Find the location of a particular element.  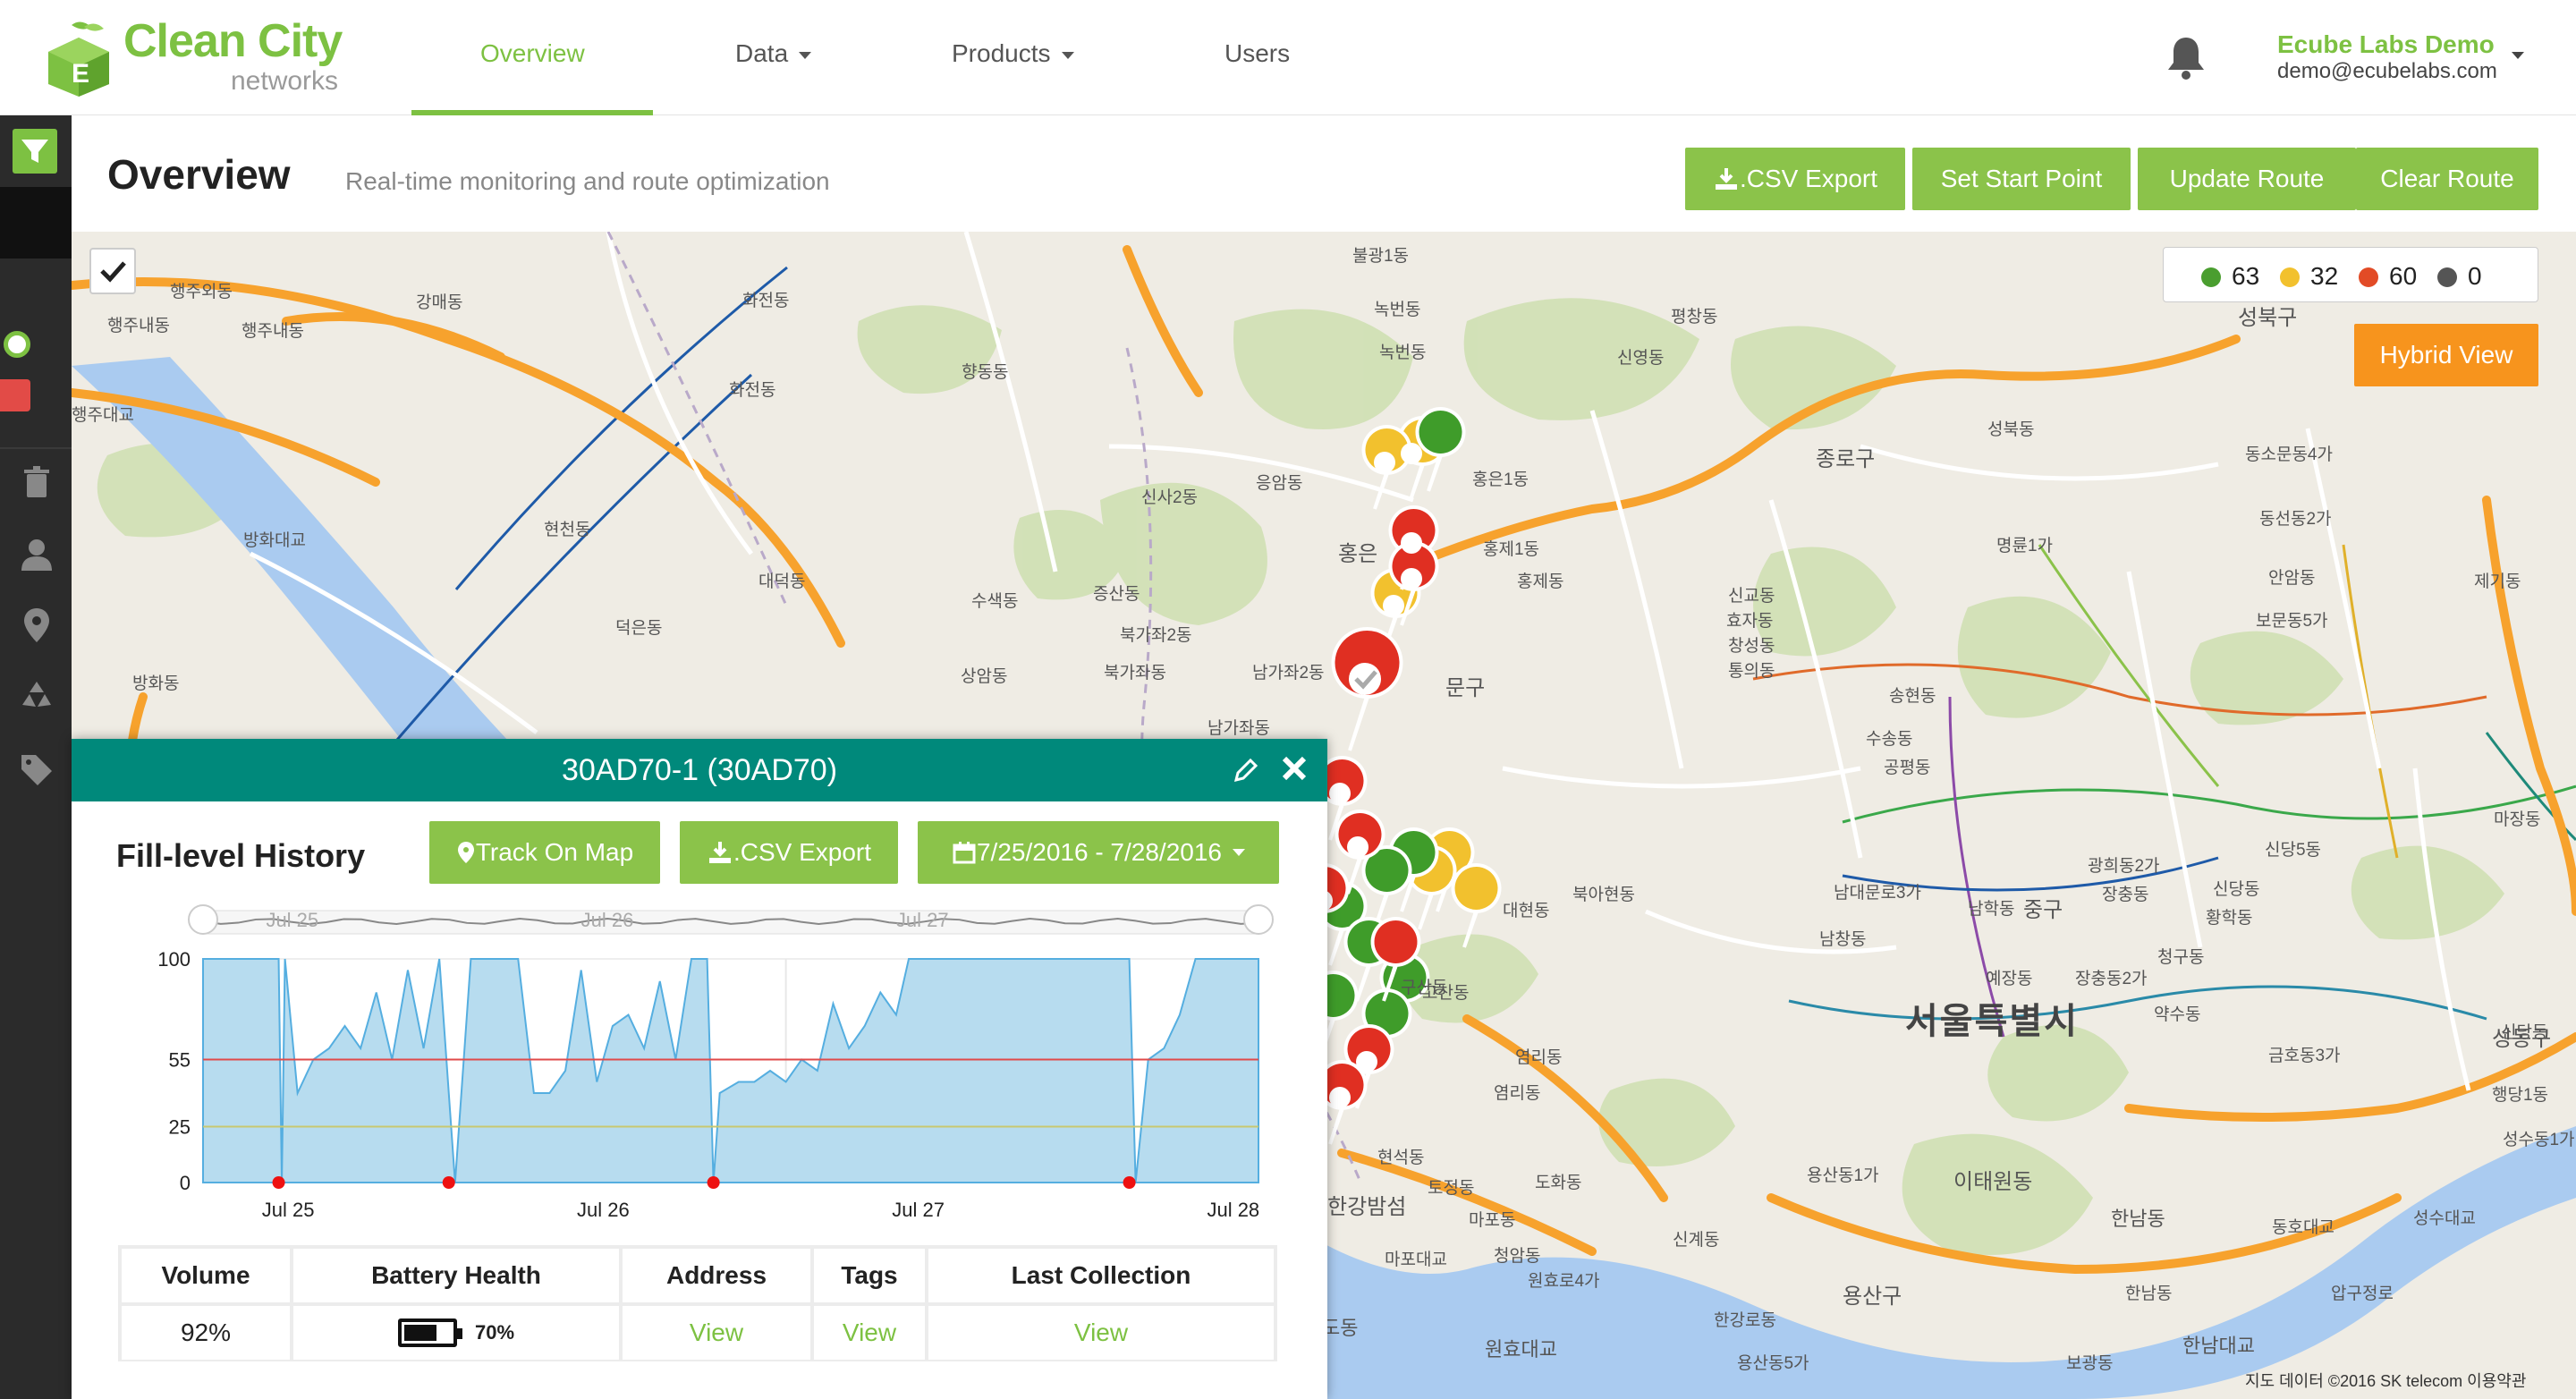

map-label: 북아현동 is located at coordinates (1603, 895).